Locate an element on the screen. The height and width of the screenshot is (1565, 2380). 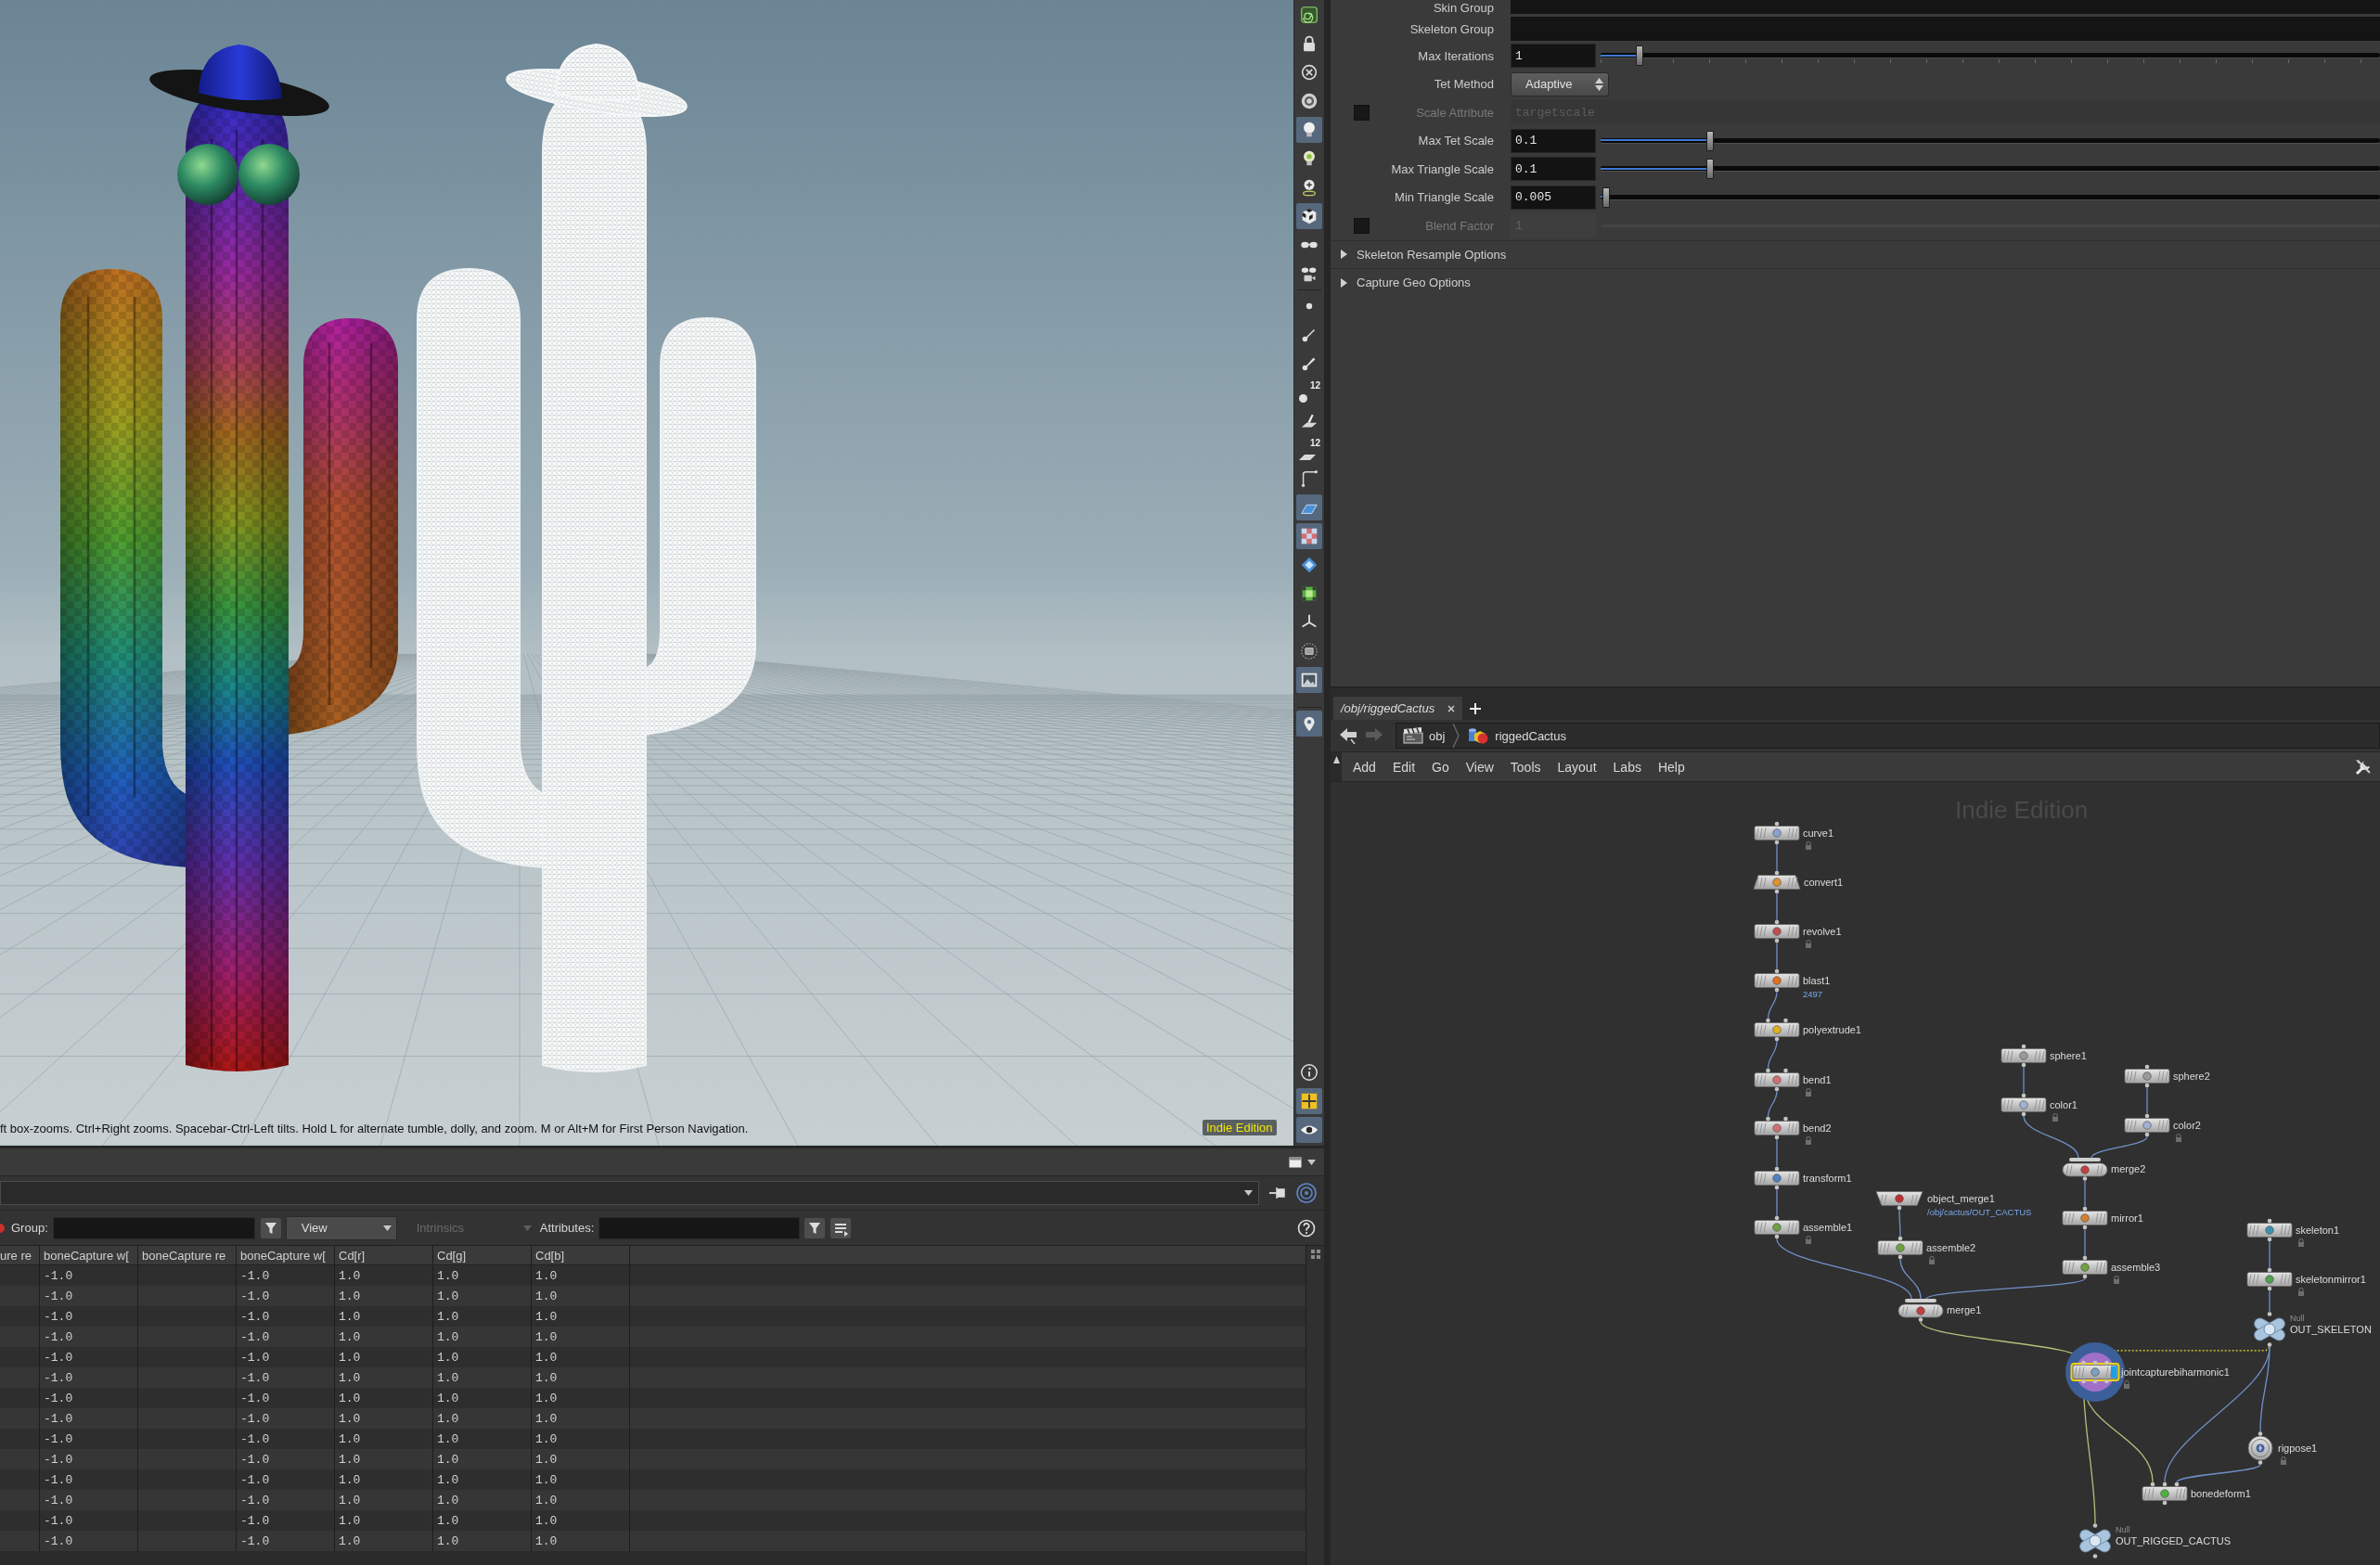
node-name: revolve1 is located at coordinates (1822, 932).